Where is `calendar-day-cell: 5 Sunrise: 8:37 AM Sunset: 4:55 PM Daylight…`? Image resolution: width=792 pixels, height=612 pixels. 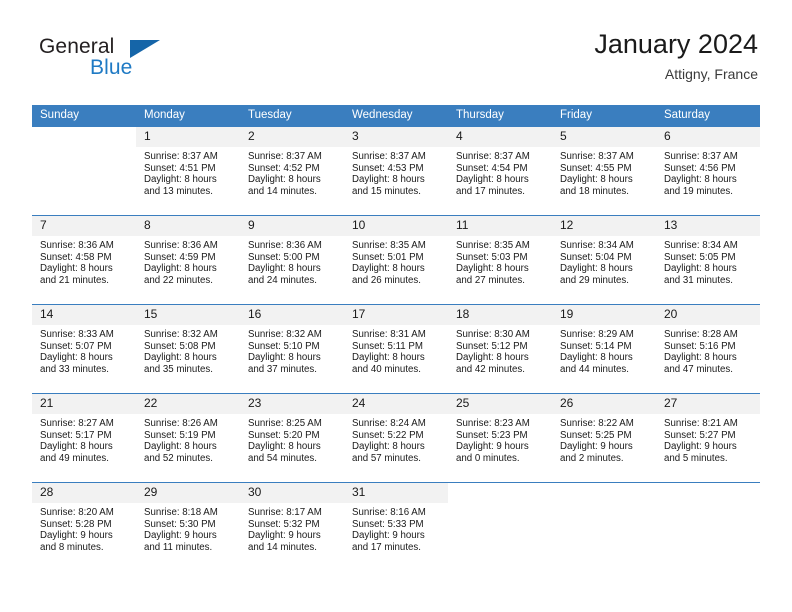 calendar-day-cell: 5 Sunrise: 8:37 AM Sunset: 4:55 PM Daylight… is located at coordinates (604, 171).